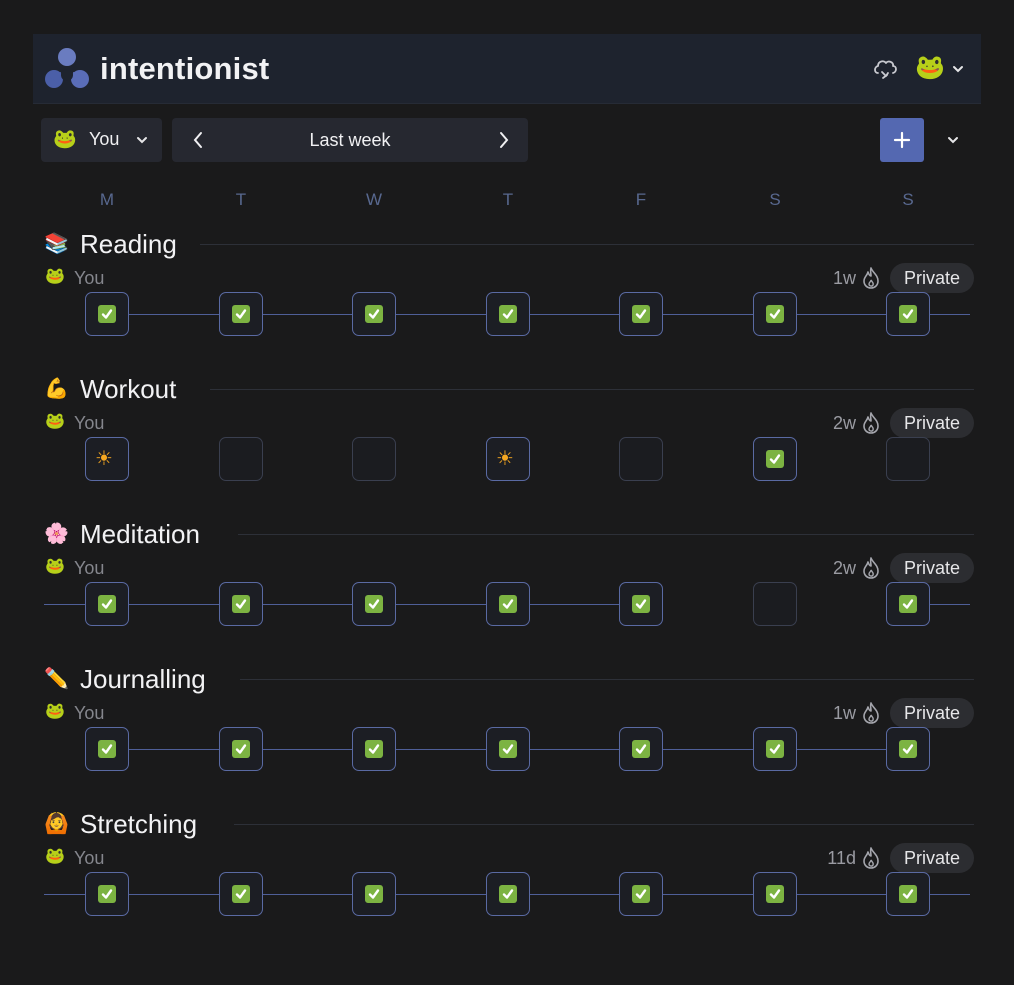 The height and width of the screenshot is (985, 1014). What do you see at coordinates (943, 69) in the screenshot?
I see `account-menu-button: 🐸` at bounding box center [943, 69].